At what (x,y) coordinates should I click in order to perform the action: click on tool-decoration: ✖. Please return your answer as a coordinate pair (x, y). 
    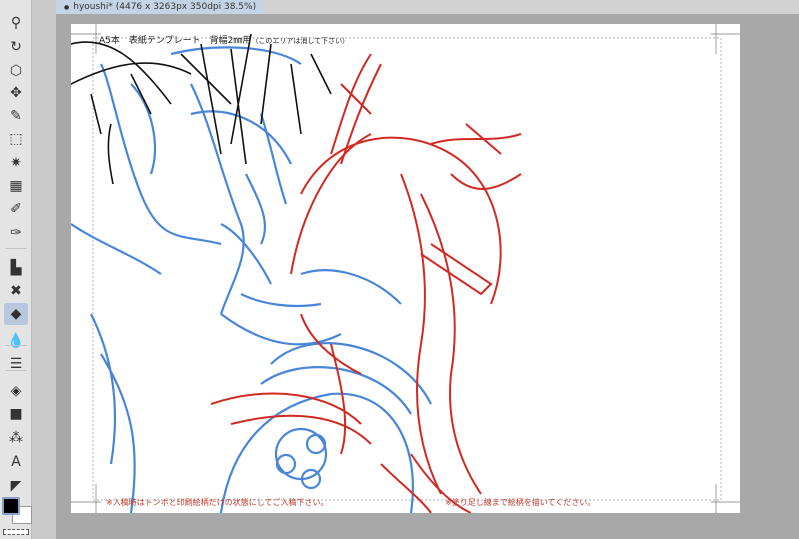
    Looking at the image, I should click on (16, 291).